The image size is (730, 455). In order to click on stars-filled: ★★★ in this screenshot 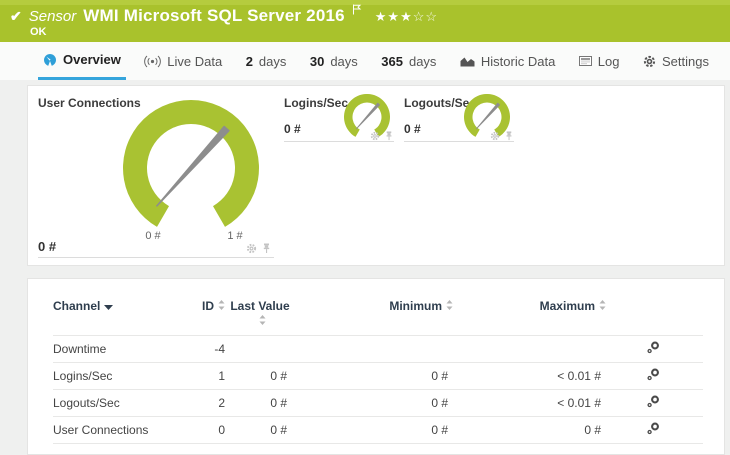, I will do `click(393, 16)`.